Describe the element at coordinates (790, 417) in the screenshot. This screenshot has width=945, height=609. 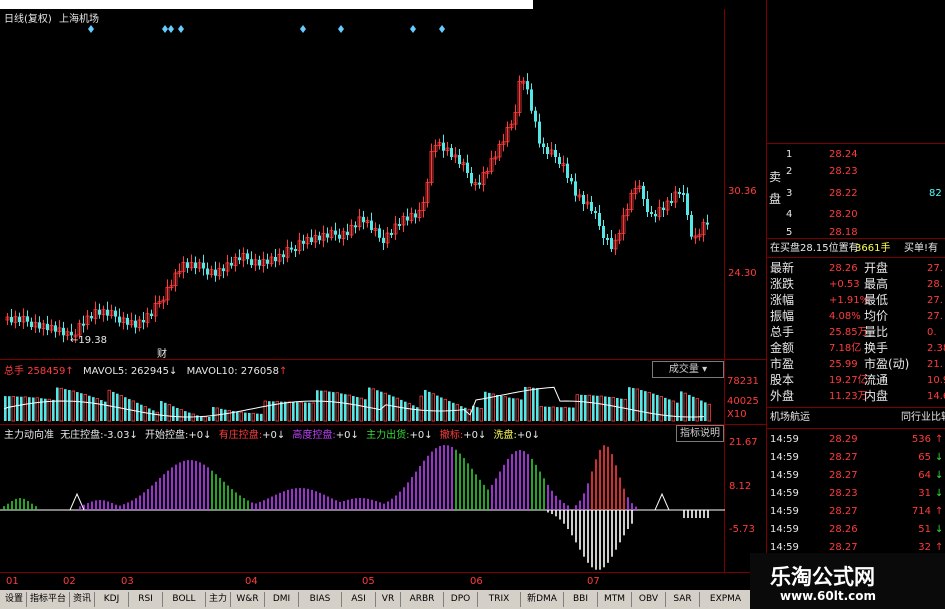
I see `sector-link: 机场航运` at that location.